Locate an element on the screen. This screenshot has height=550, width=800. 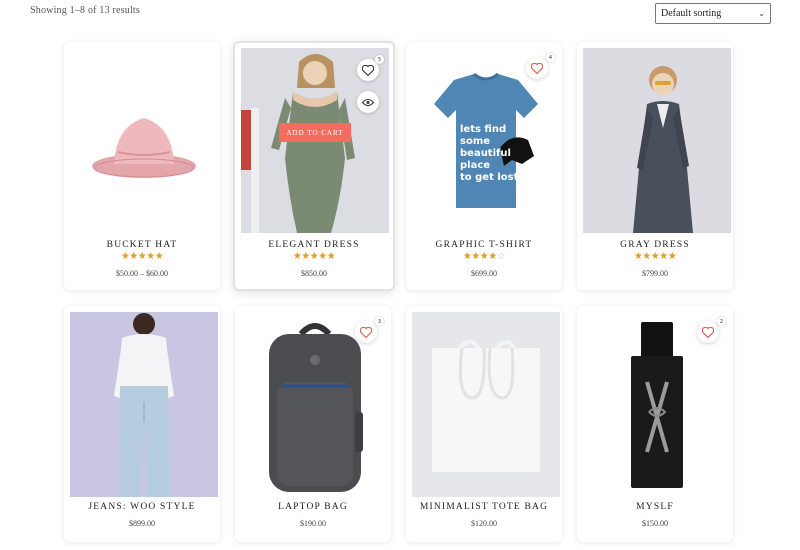
product-price: $120.00 is located at coordinates (484, 523).